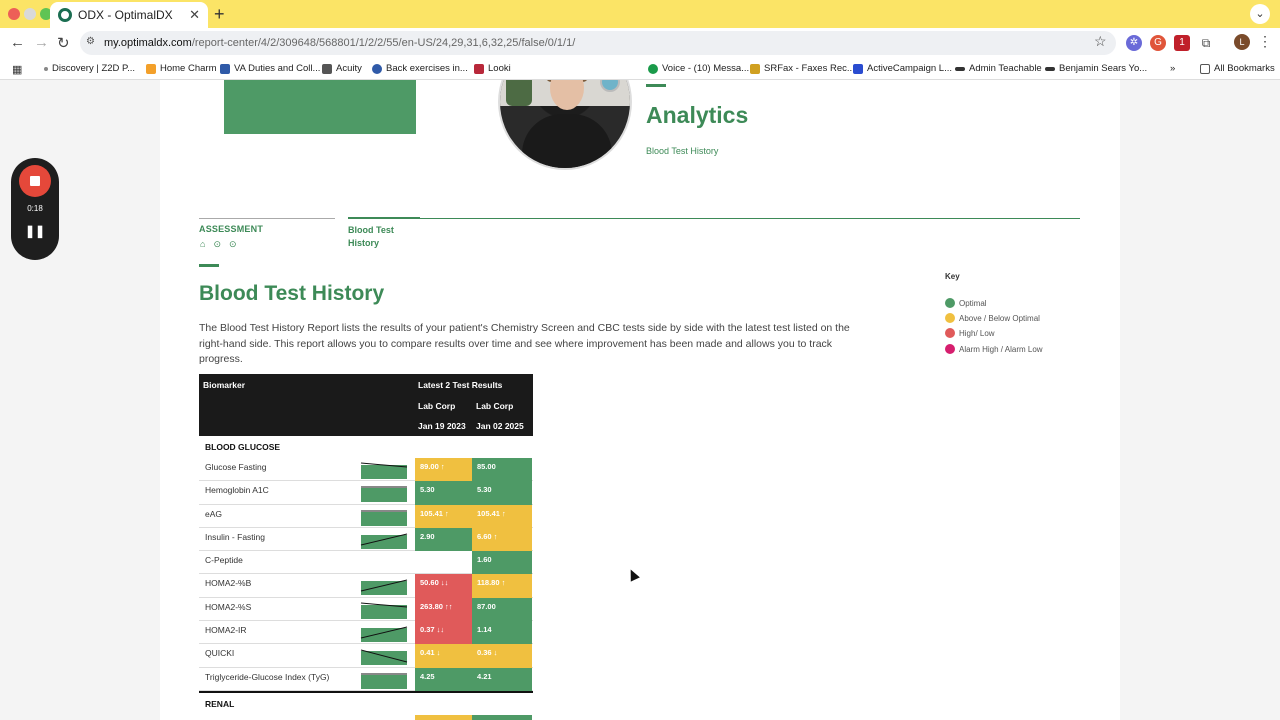 This screenshot has width=1280, height=720. What do you see at coordinates (977, 333) in the screenshot?
I see `key-label: High/ Low` at bounding box center [977, 333].